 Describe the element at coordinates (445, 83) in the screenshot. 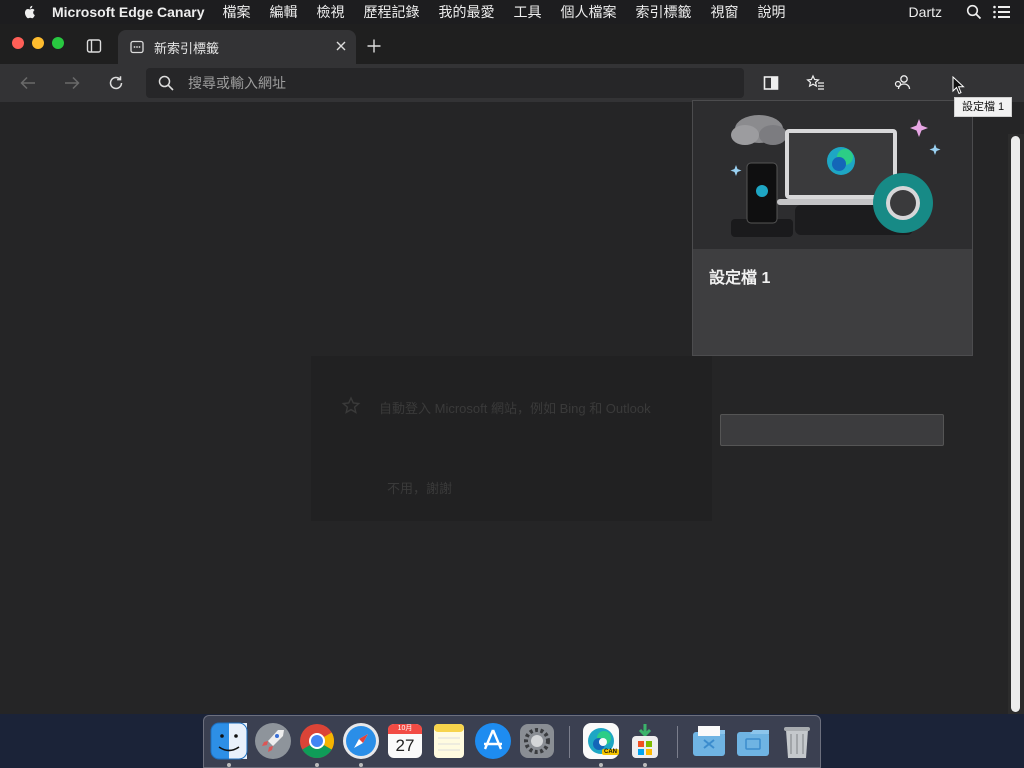

I see `address-bar: 搜尋或輸入網址` at that location.